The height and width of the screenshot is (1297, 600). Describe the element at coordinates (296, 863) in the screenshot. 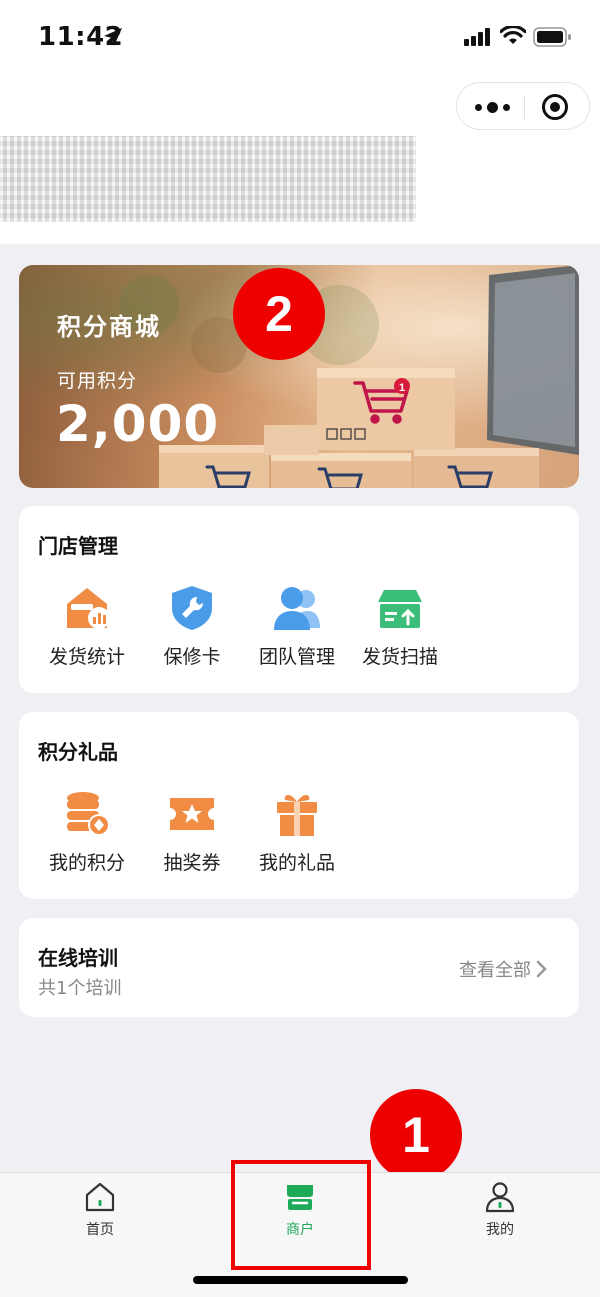

I see `my-gifts-label: 我的礼品` at that location.